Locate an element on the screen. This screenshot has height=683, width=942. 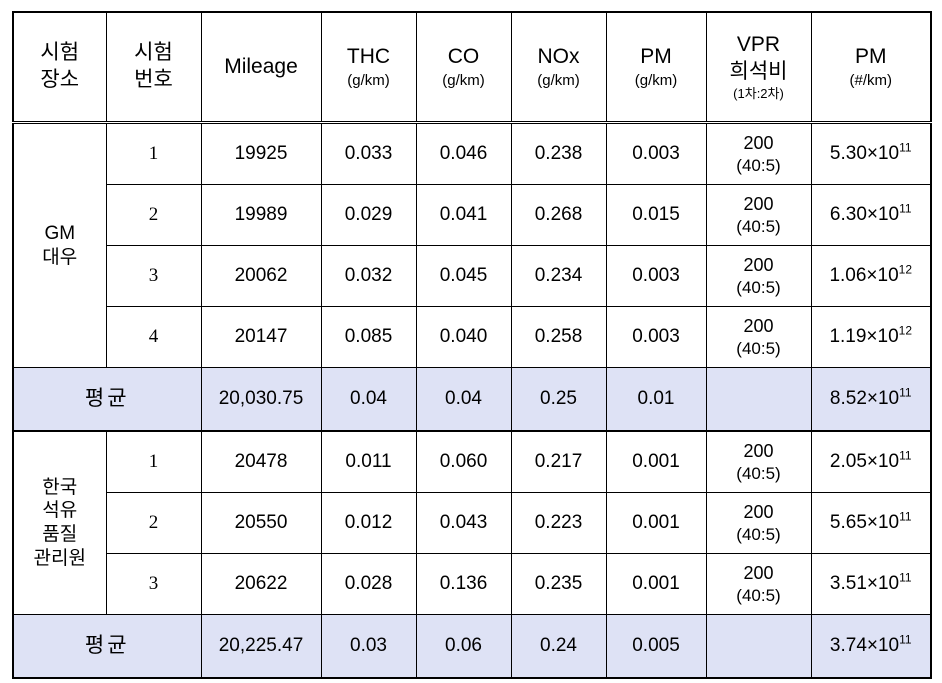
column-header-thc: THC (g/km) is located at coordinates (368, 67).